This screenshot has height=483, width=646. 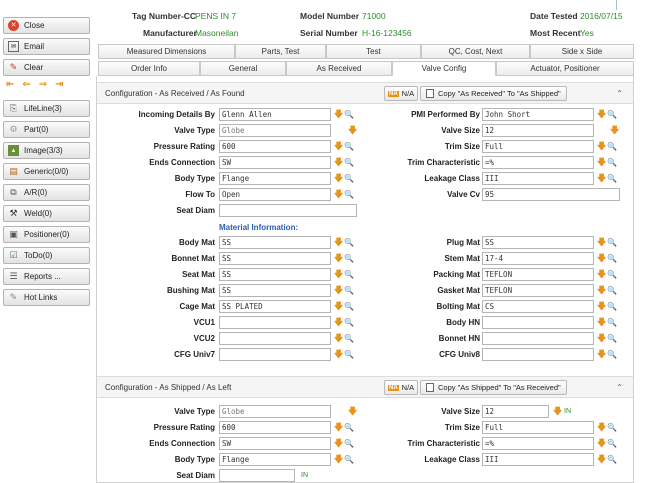 I want to click on bonnet-hn-input, so click(x=538, y=338).